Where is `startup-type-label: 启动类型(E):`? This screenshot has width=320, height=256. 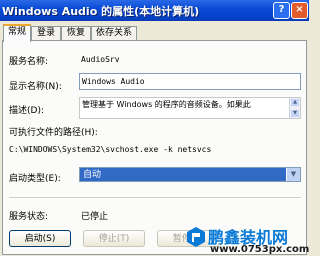 startup-type-label: 启动类型(E): is located at coordinates (35, 179).